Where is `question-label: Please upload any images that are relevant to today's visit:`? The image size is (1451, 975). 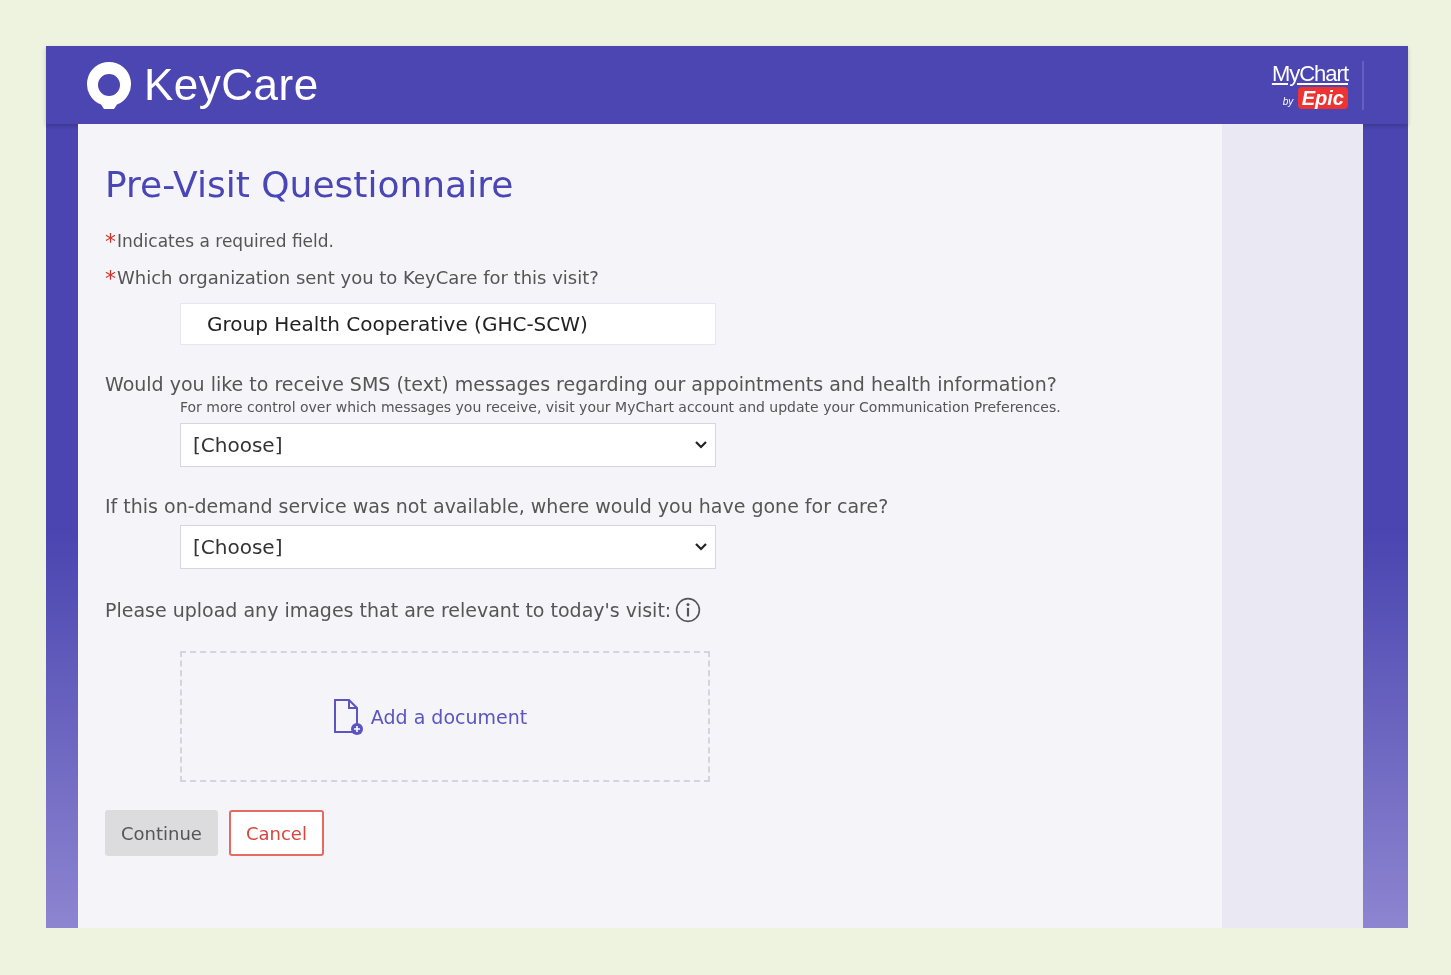
question-label: Please upload any images that are relevant to today's visit: is located at coordinates (388, 610).